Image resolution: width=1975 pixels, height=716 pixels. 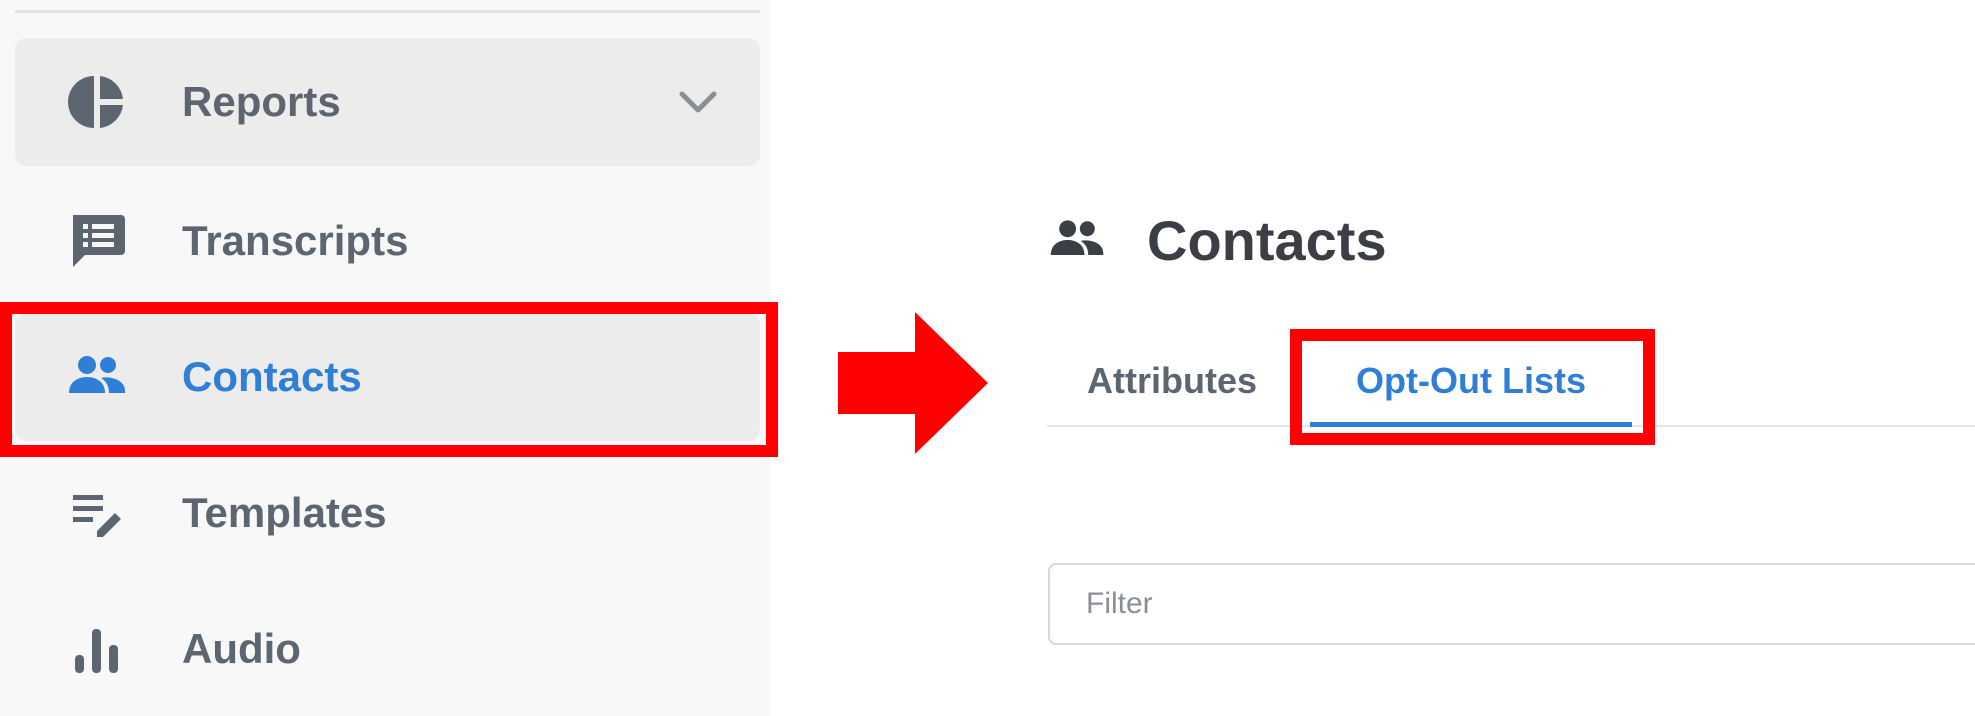 I want to click on tab-attributes: Attributes, so click(x=1172, y=381).